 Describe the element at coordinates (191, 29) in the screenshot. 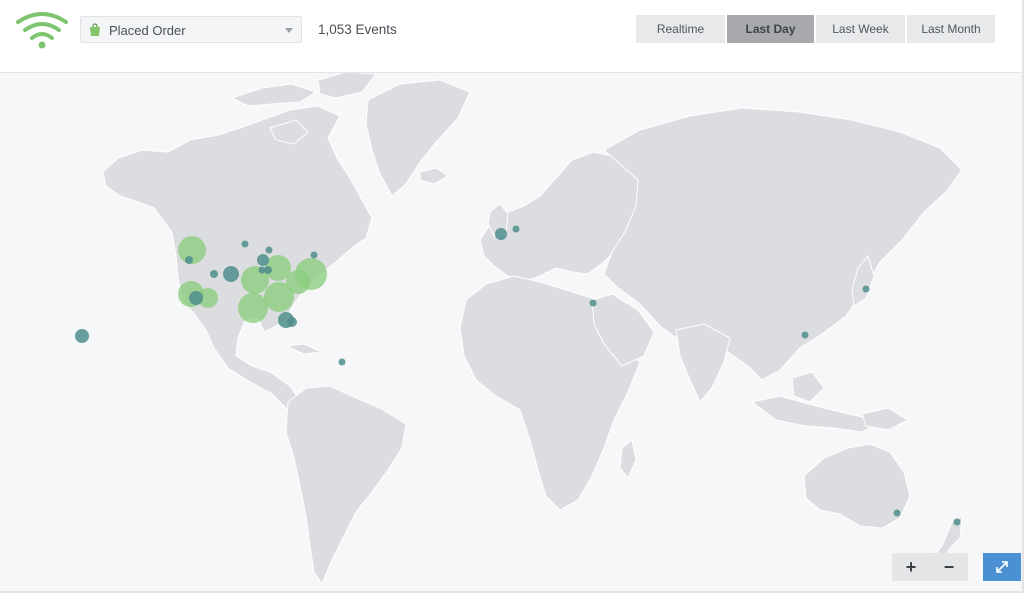

I see `event-type-select: Placed Order` at that location.